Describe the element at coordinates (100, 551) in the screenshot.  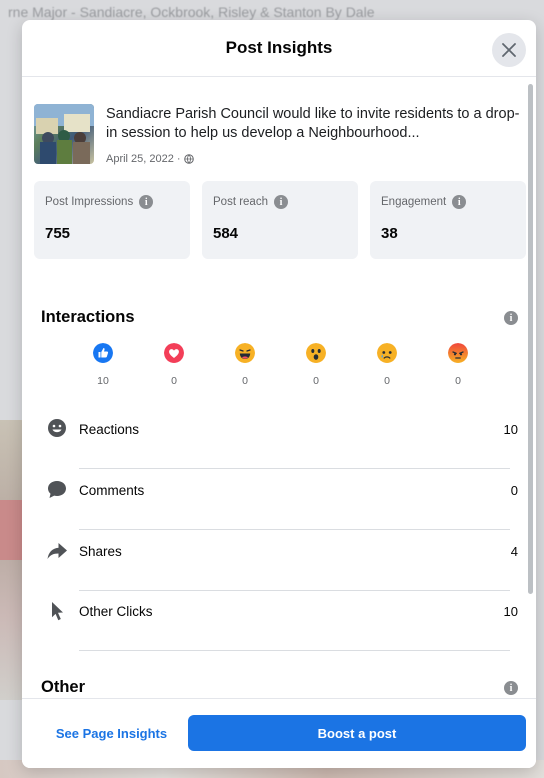
I see `stat-label: Shares` at that location.